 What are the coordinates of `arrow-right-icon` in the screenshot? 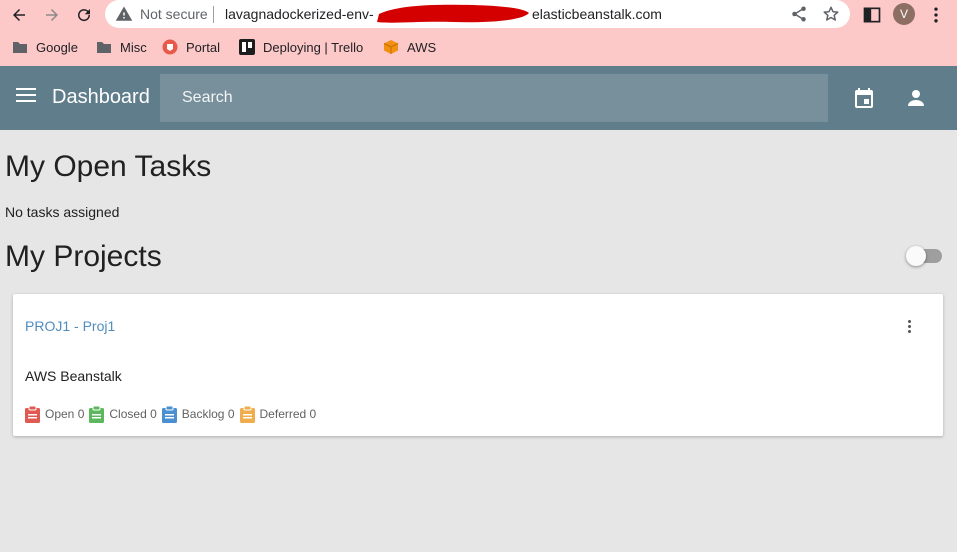 It's located at (52, 15).